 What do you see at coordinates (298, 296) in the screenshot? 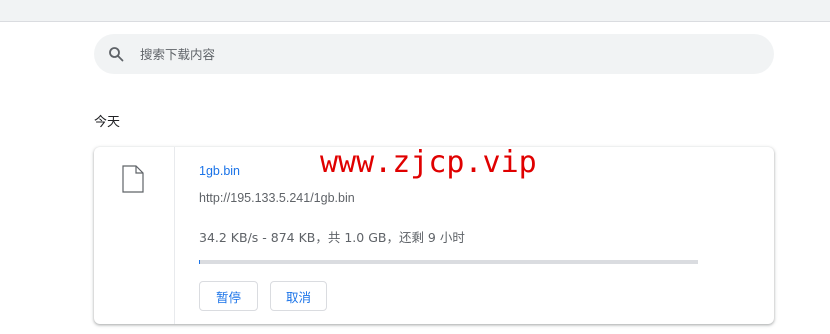
I see `cancel-button: 取消` at bounding box center [298, 296].